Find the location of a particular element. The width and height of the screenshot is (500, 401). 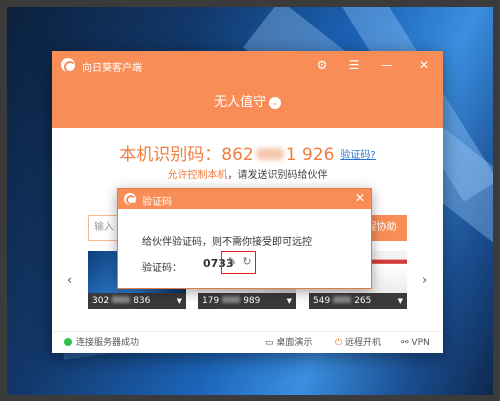

thumbnail-id-prefix: 302 is located at coordinates (101, 301).